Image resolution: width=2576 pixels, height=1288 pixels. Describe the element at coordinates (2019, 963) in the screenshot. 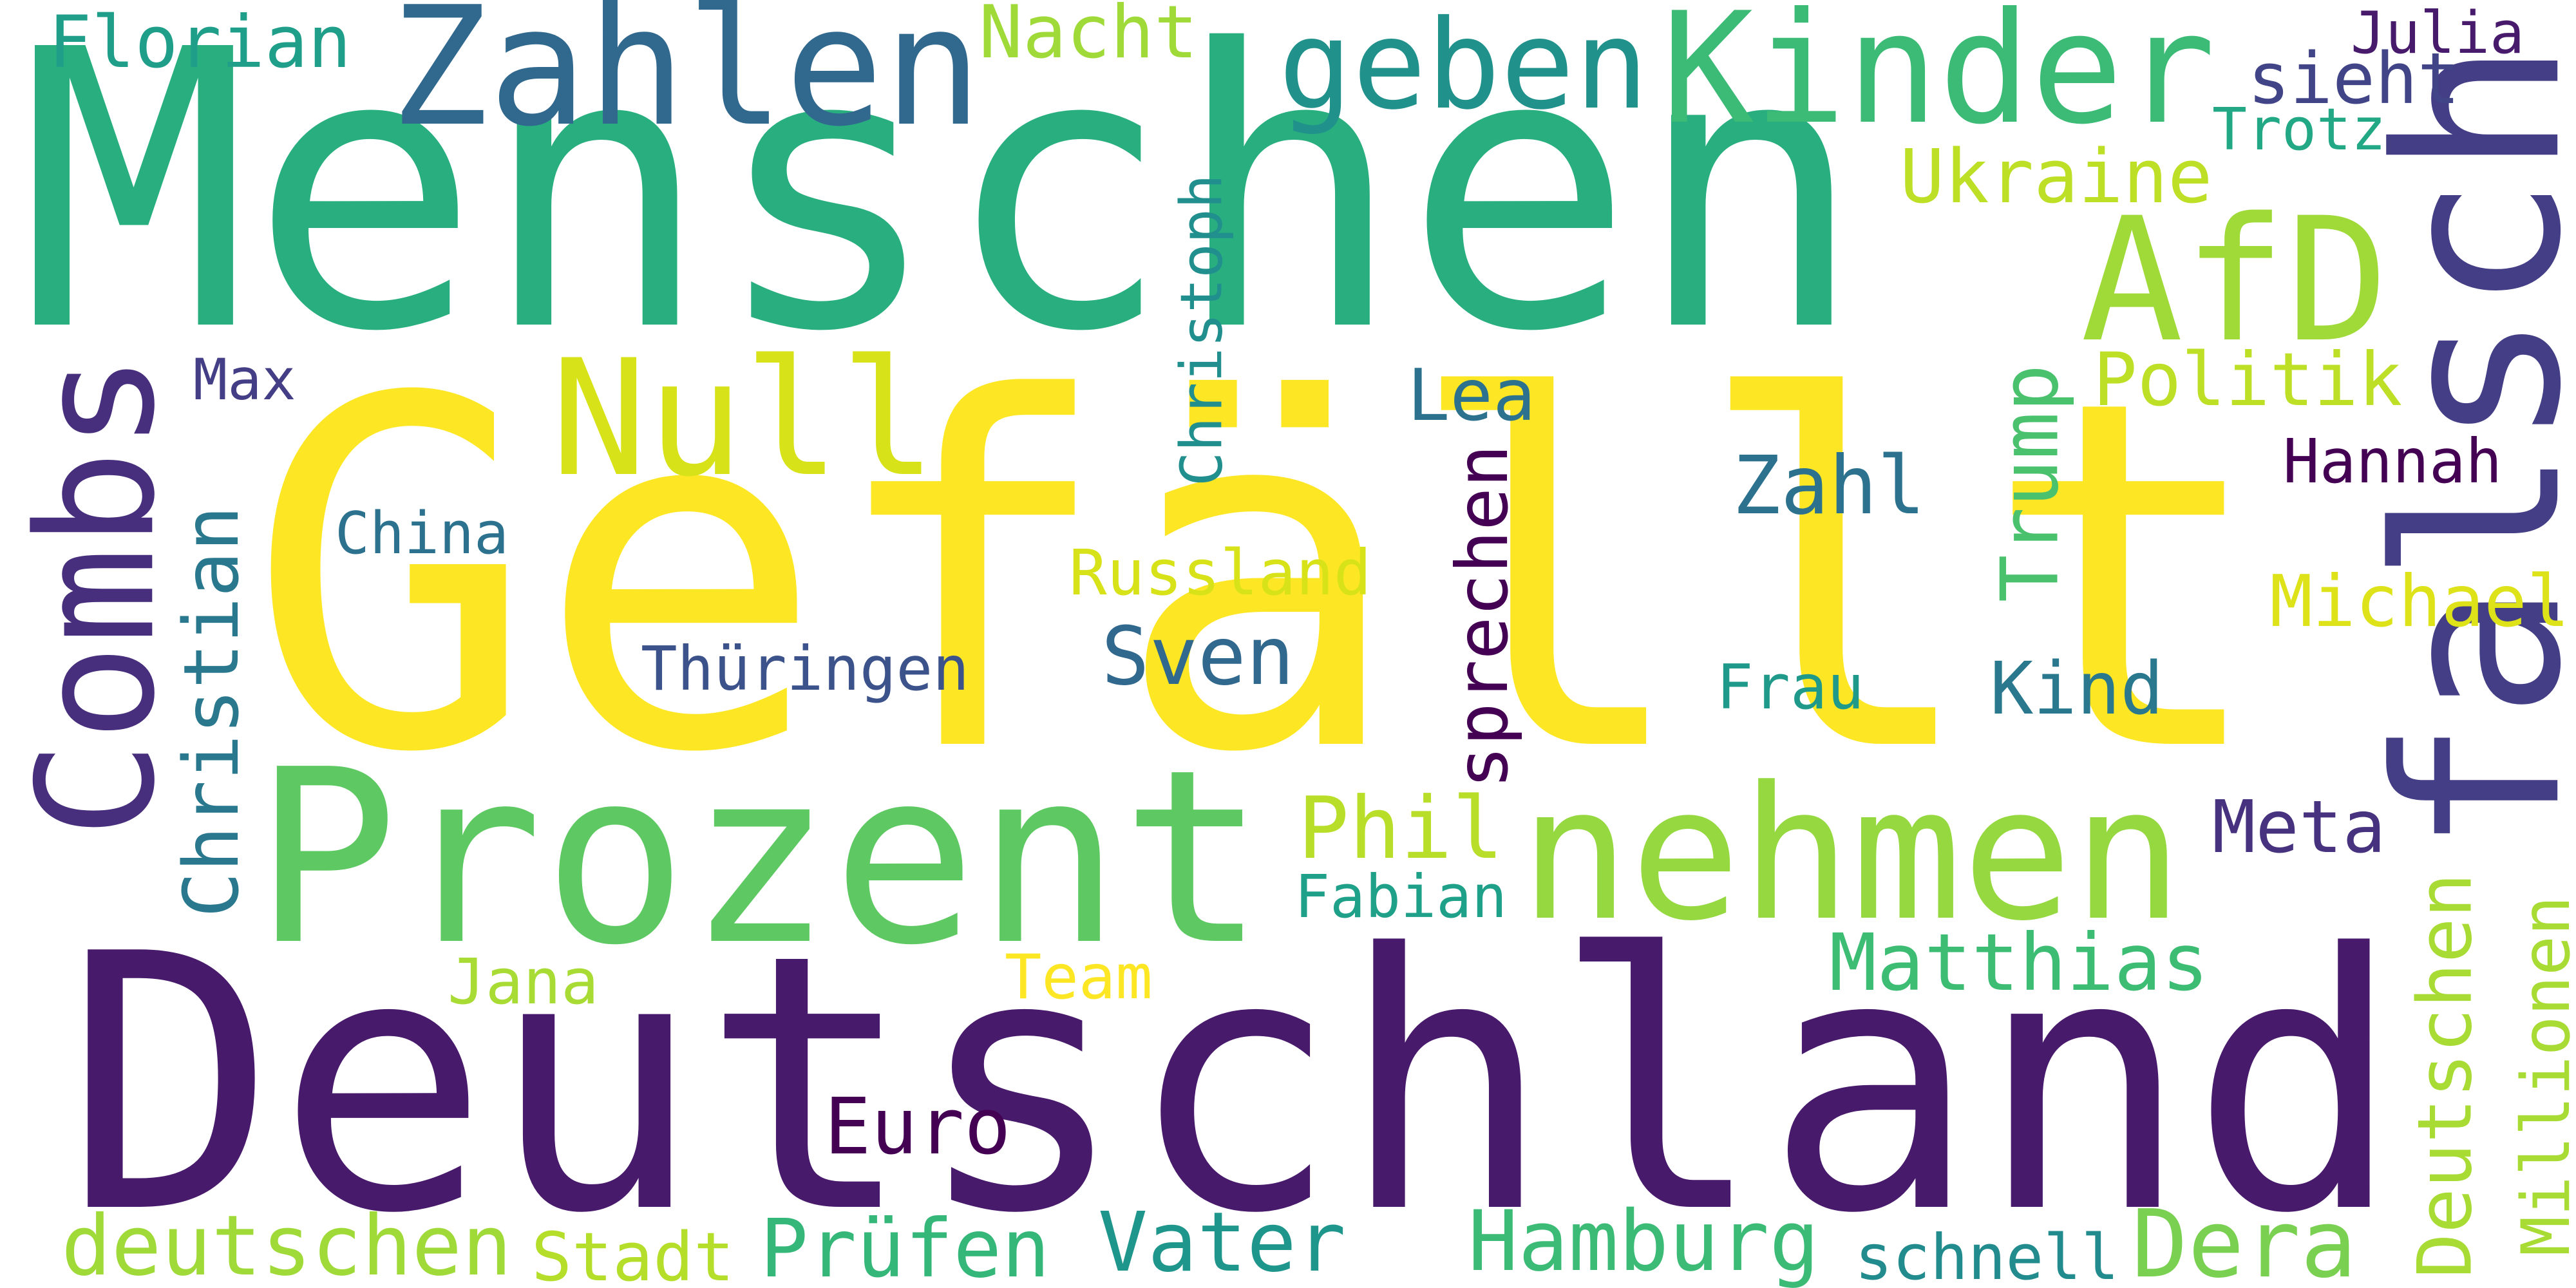

I see `word-matthias: Matthias` at that location.